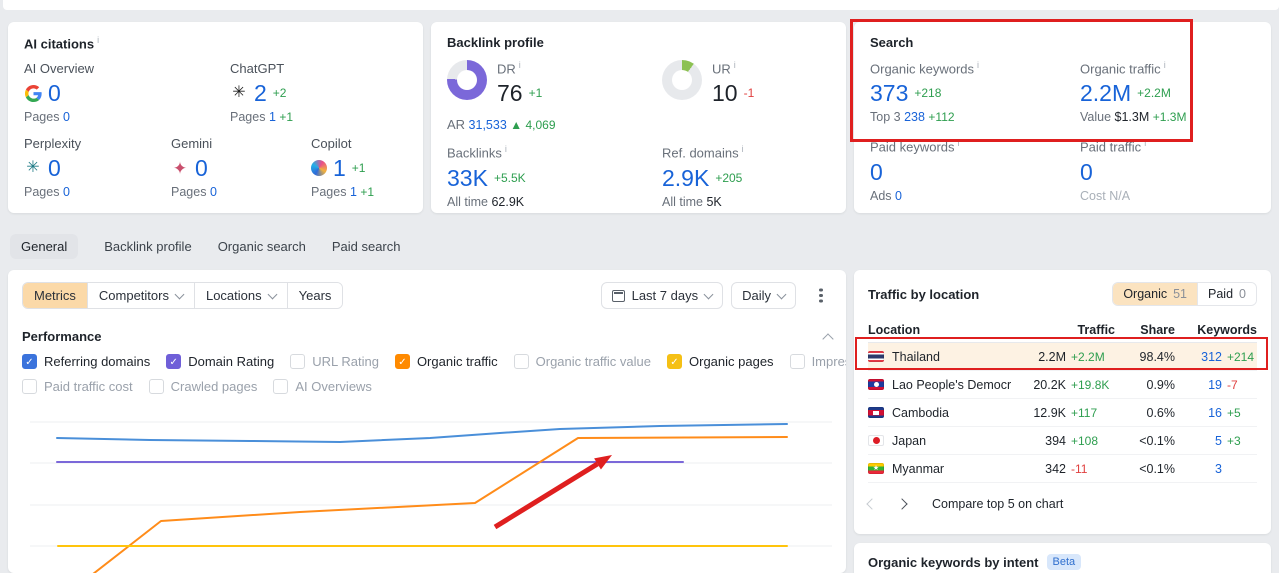 This screenshot has height=573, width=1279. I want to click on copilot-icon, so click(319, 168).